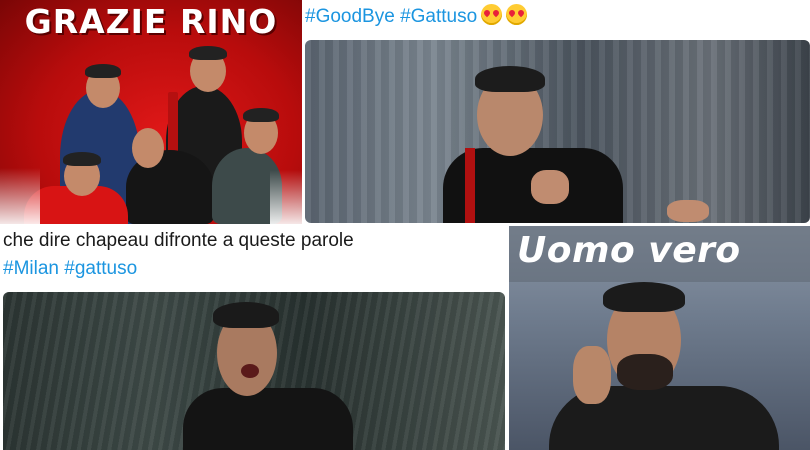  Describe the element at coordinates (148, 148) in the screenshot. I see `poster-figure-head` at that location.